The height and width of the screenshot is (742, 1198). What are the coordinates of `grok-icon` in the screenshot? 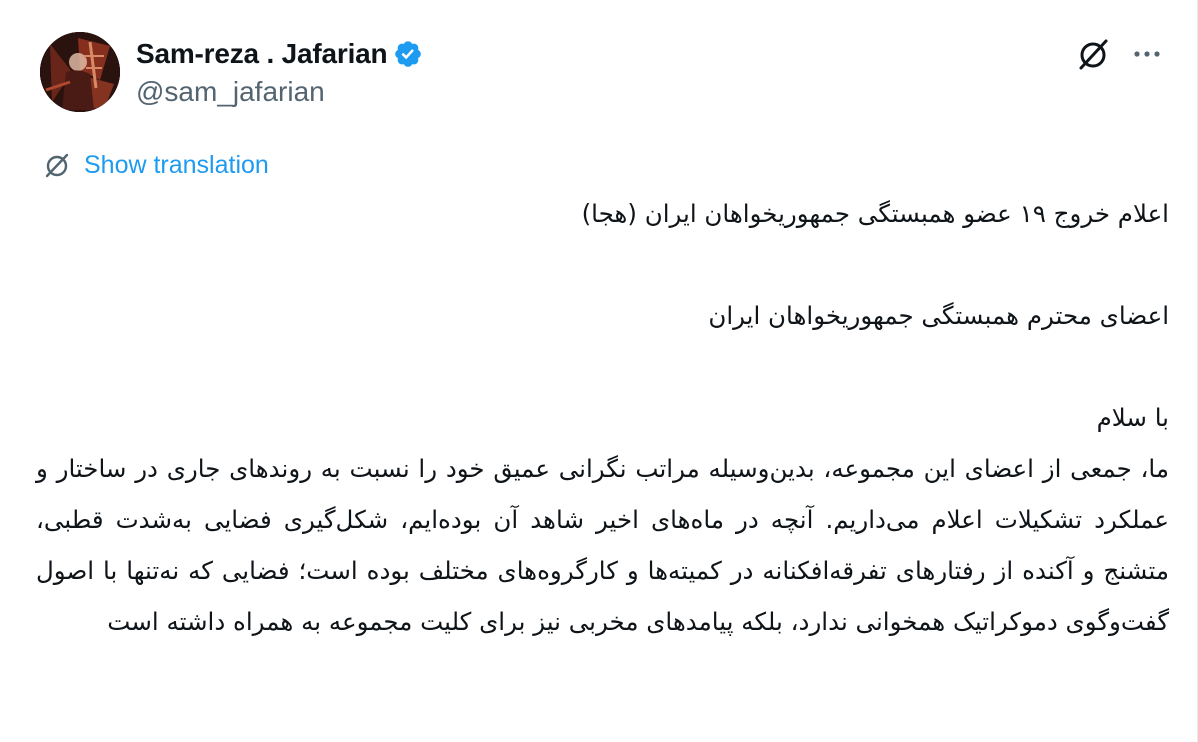 It's located at (1093, 54).